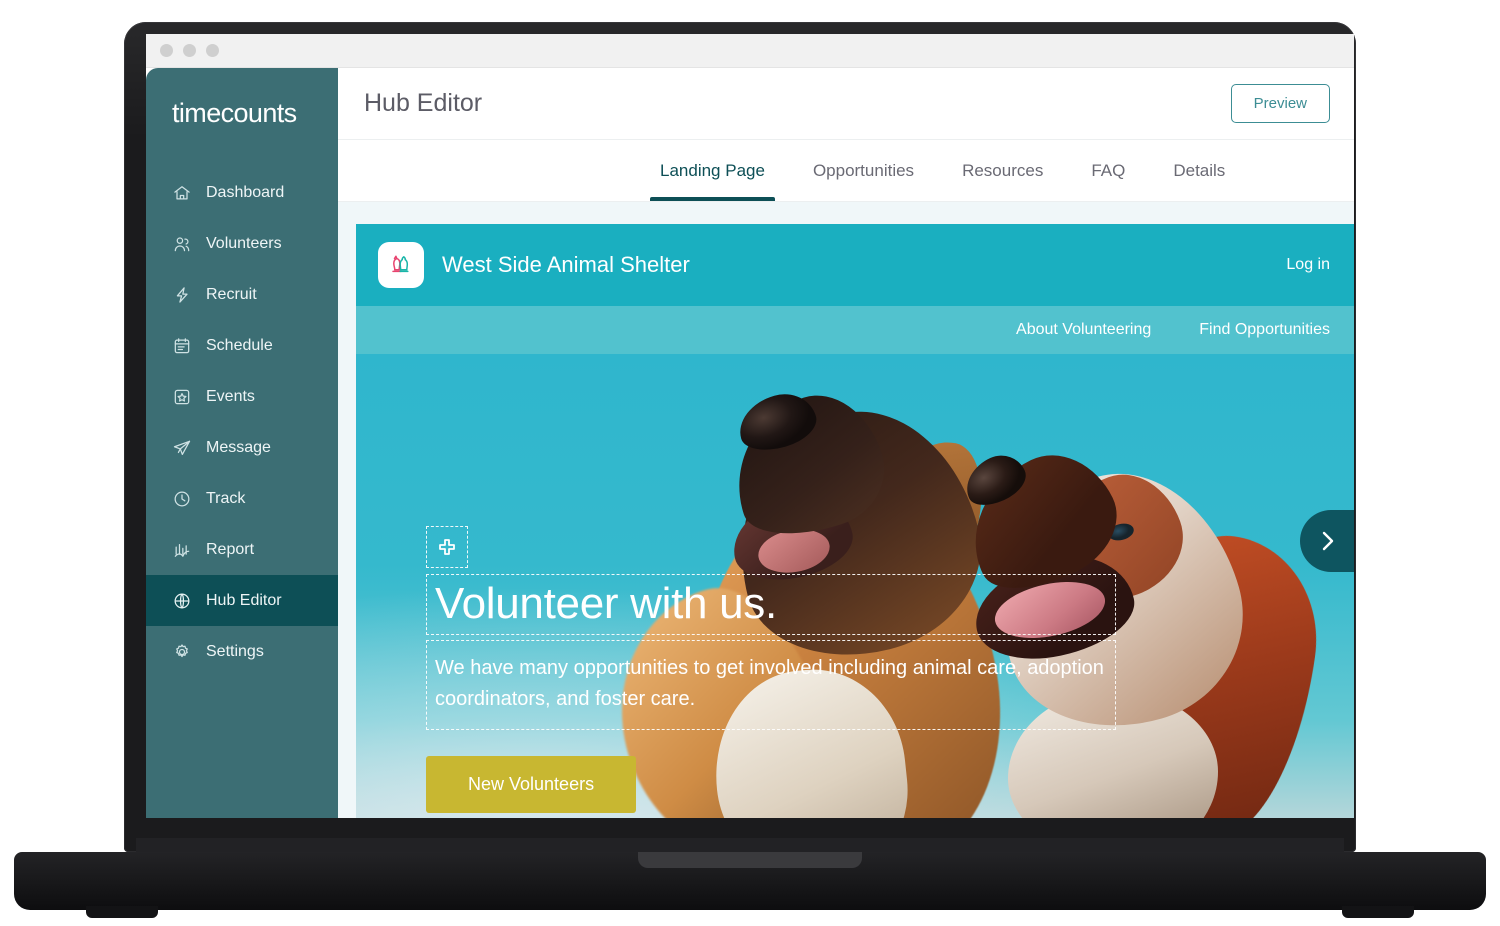  I want to click on minimize-dot, so click(189, 50).